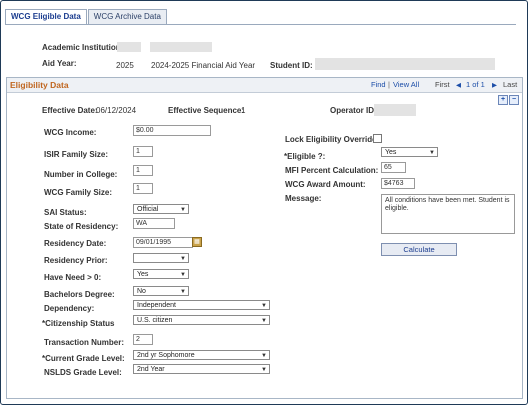 This screenshot has width=528, height=405. Describe the element at coordinates (116, 110) in the screenshot. I see `effective-date-value: 06/12/2024` at that location.